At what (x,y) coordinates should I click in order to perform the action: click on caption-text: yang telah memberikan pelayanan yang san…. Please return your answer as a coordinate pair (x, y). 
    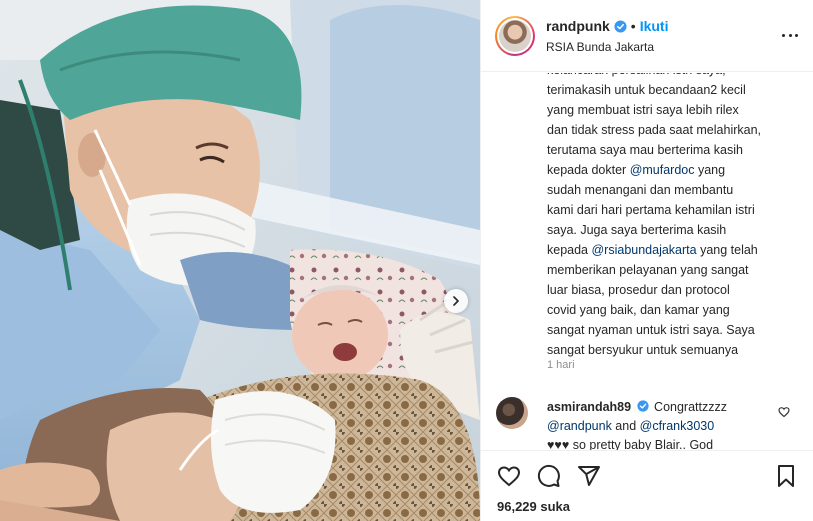
    Looking at the image, I should click on (652, 300).